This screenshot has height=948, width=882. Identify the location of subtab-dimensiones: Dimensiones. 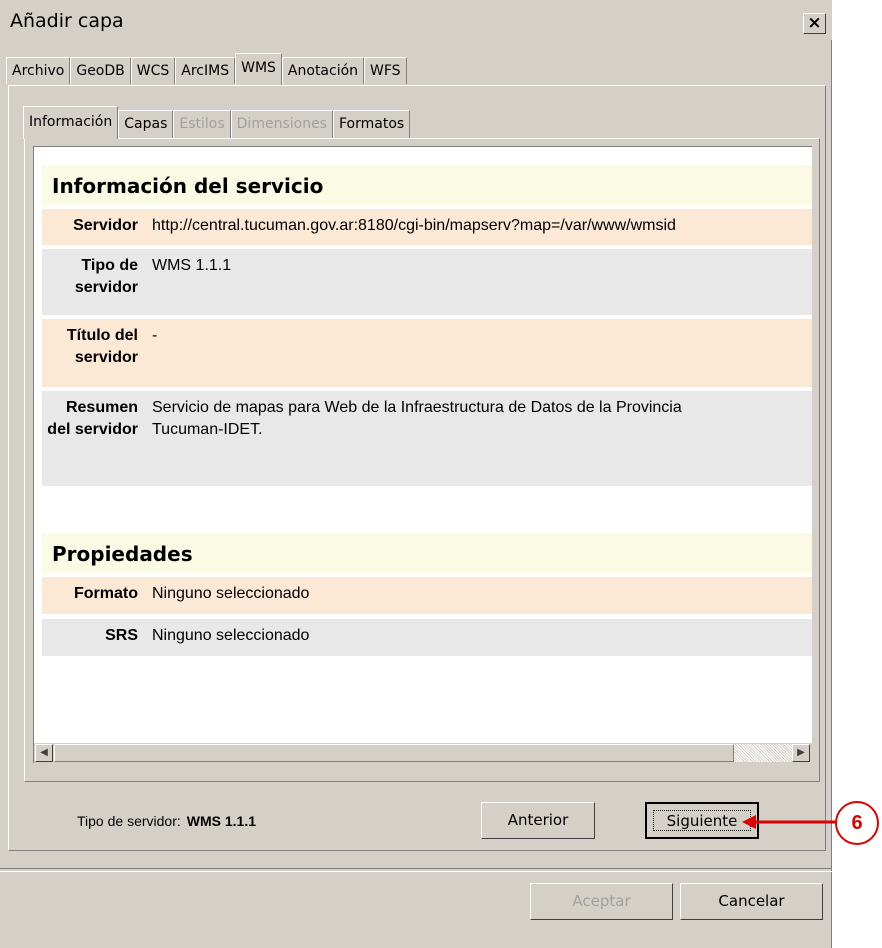
(281, 124).